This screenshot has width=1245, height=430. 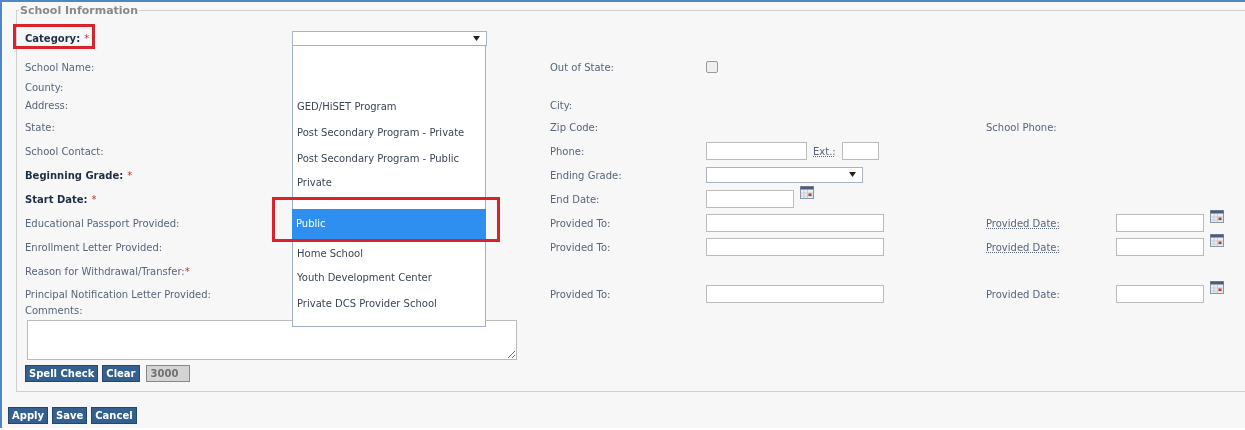 I want to click on field-label: Start Date:, so click(x=56, y=199).